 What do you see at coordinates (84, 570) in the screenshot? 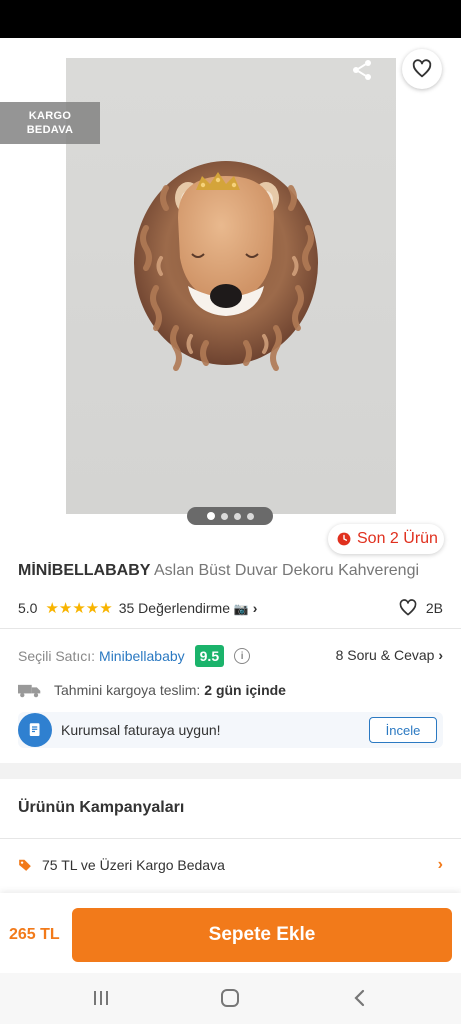
I see `brand-name: MİNİBELLABABY` at bounding box center [84, 570].